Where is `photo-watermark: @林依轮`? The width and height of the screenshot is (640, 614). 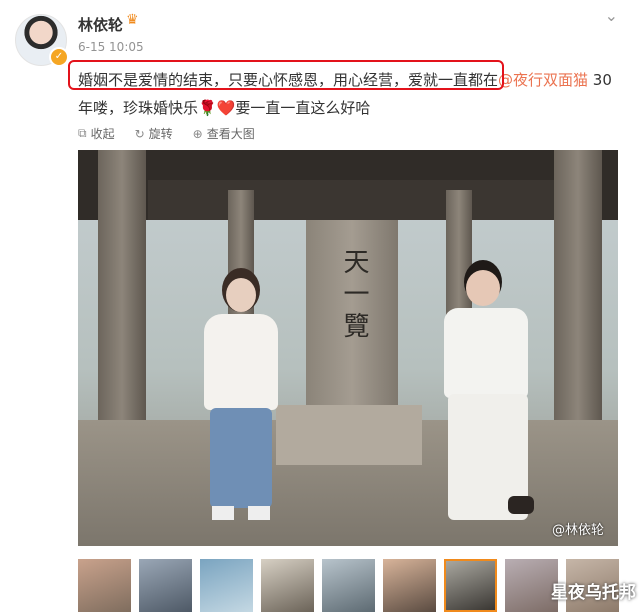
photo-watermark: @林依轮 is located at coordinates (577, 530).